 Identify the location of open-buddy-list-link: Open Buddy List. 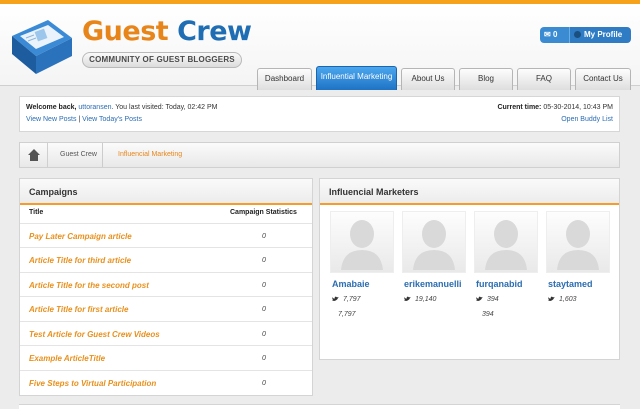
(587, 119).